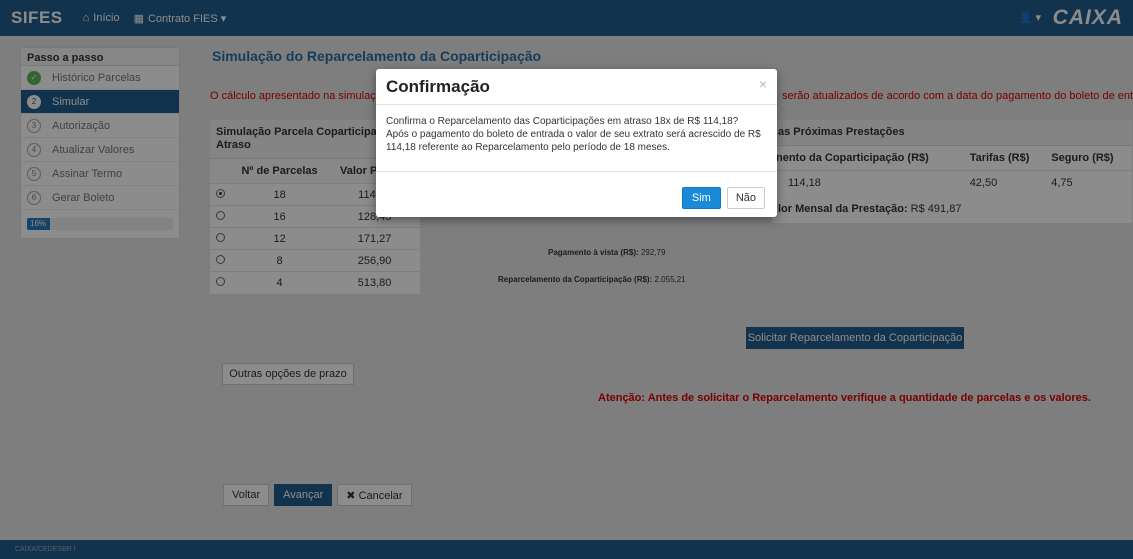  Describe the element at coordinates (763, 84) in the screenshot. I see `close-icon: ×` at that location.